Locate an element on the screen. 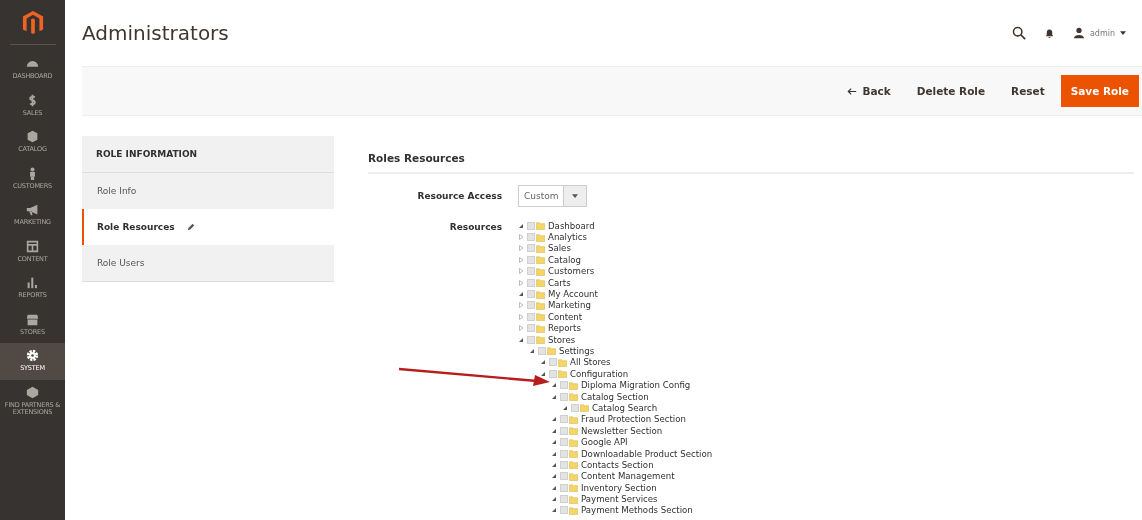 The width and height of the screenshot is (1142, 520). tree-item-label: Newsletter Section is located at coordinates (622, 430).